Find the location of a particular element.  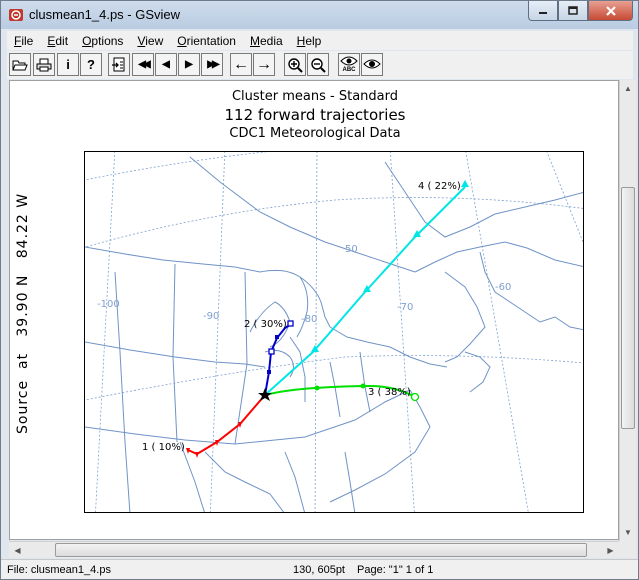

menu-help: Help is located at coordinates (309, 41).